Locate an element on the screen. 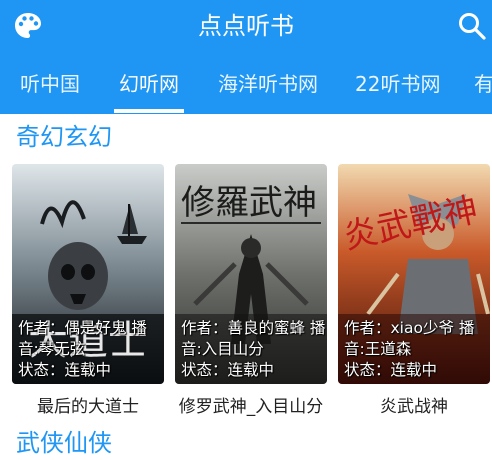 The height and width of the screenshot is (460, 492). tab-tingzhongguo: 听中国 is located at coordinates (50, 84).